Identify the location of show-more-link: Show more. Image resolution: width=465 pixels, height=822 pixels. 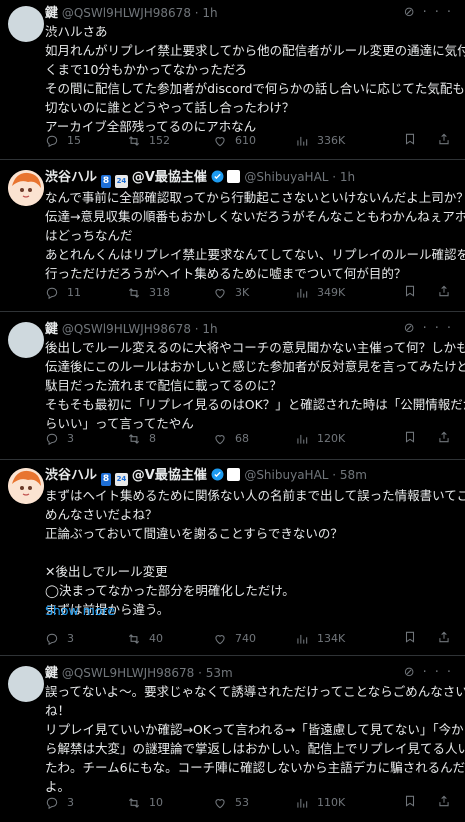
(80, 610).